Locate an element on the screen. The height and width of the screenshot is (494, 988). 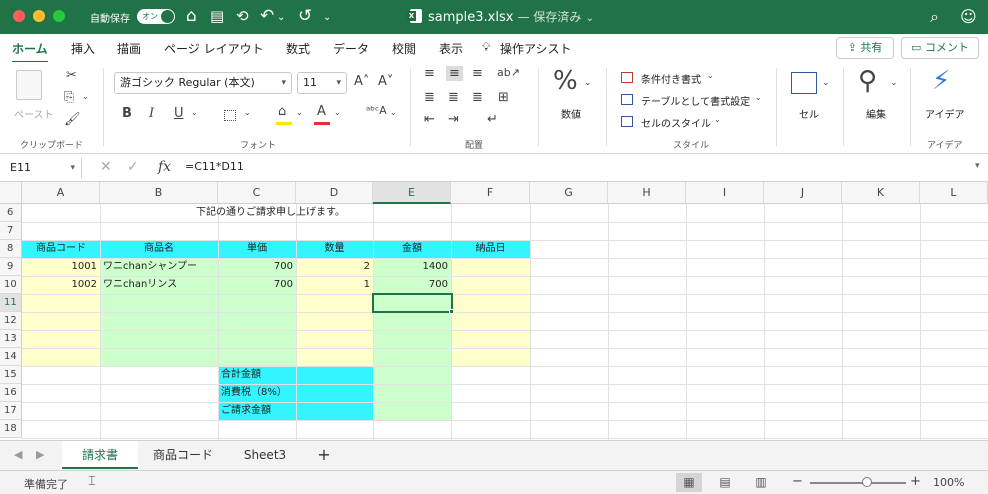
previous-sheet-icon: ◀ is located at coordinates (18, 454).